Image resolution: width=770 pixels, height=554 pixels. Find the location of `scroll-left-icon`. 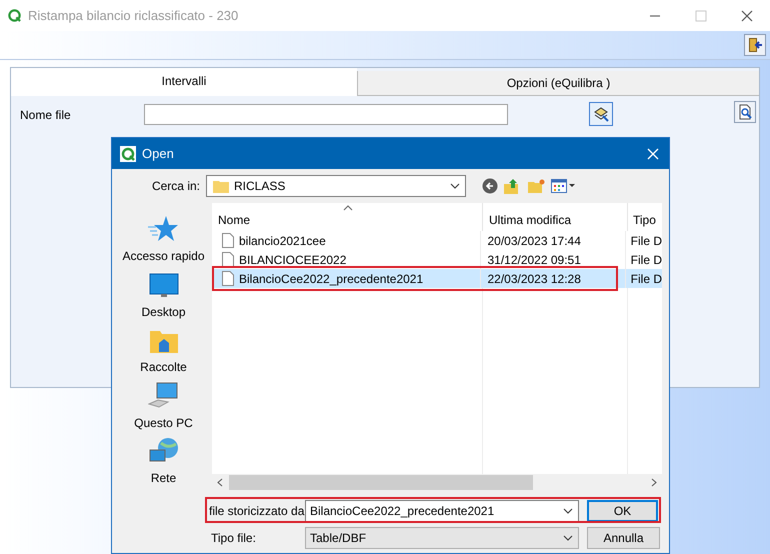

scroll-left-icon is located at coordinates (220, 482).